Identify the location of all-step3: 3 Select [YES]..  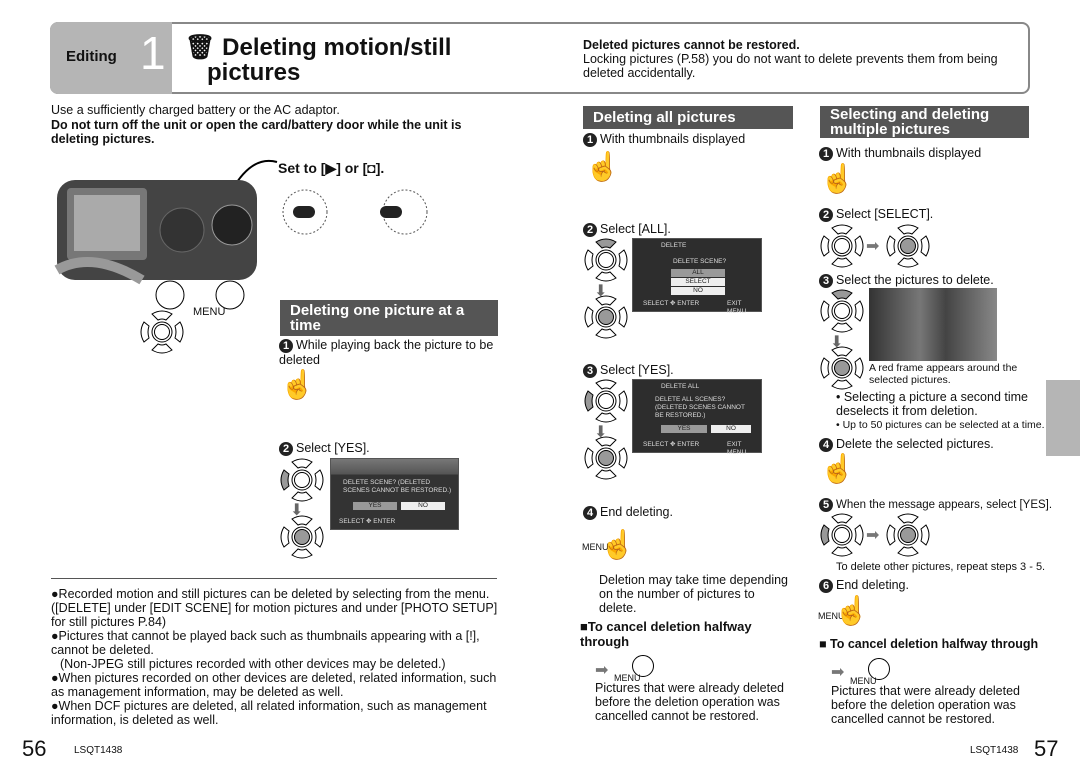
(628, 370).